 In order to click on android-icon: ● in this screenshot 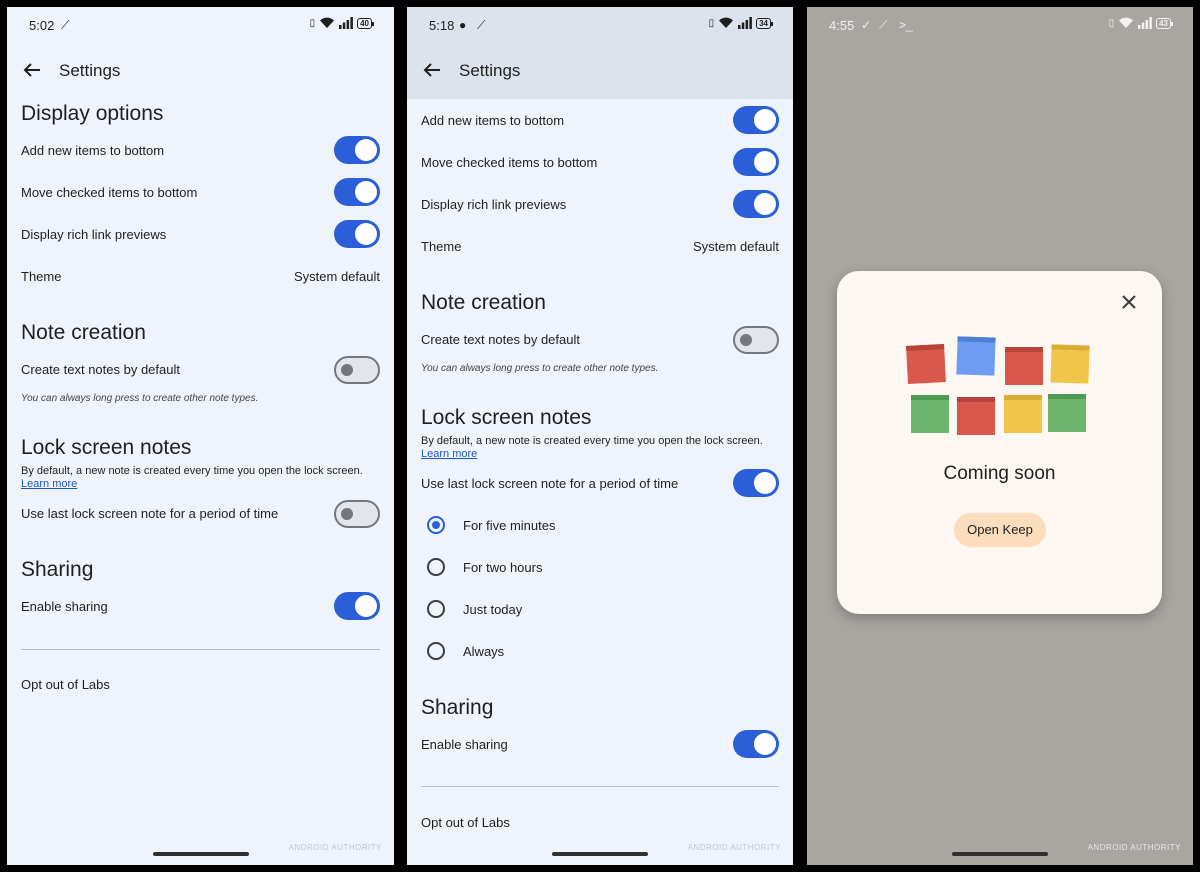, I will do `click(463, 25)`.